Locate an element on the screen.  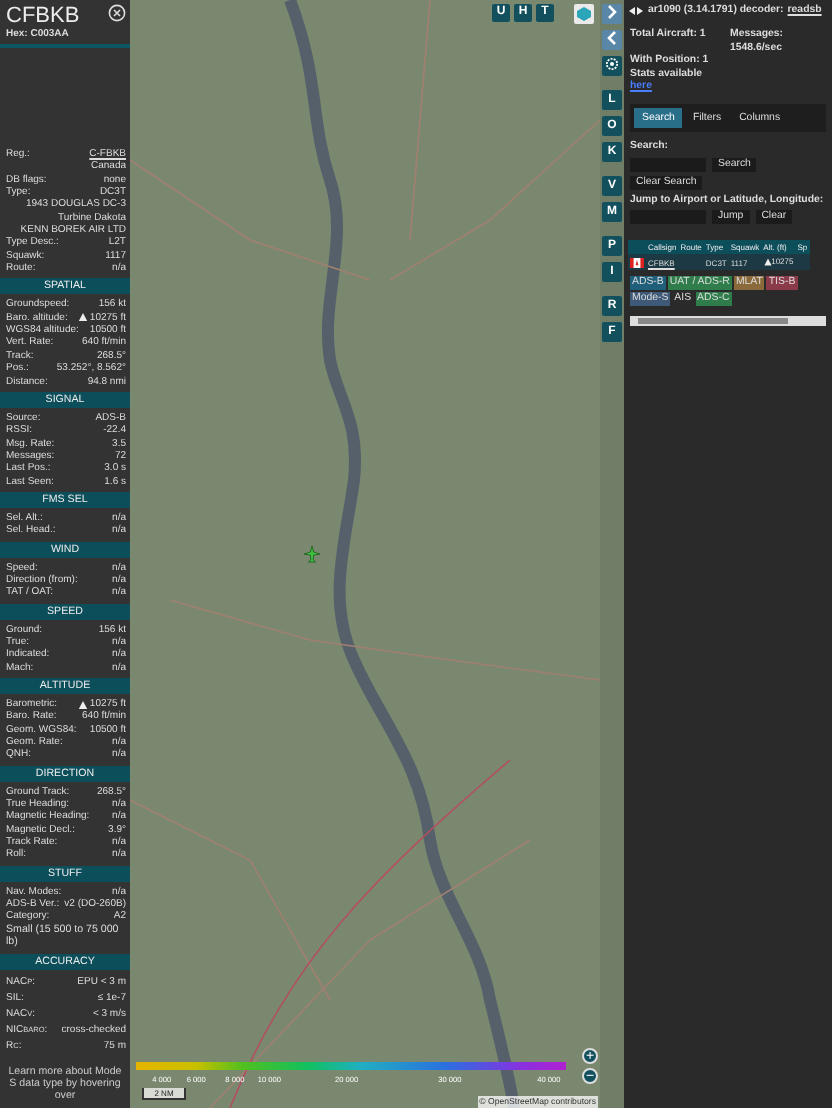
settings-button is located at coordinates (612, 66).